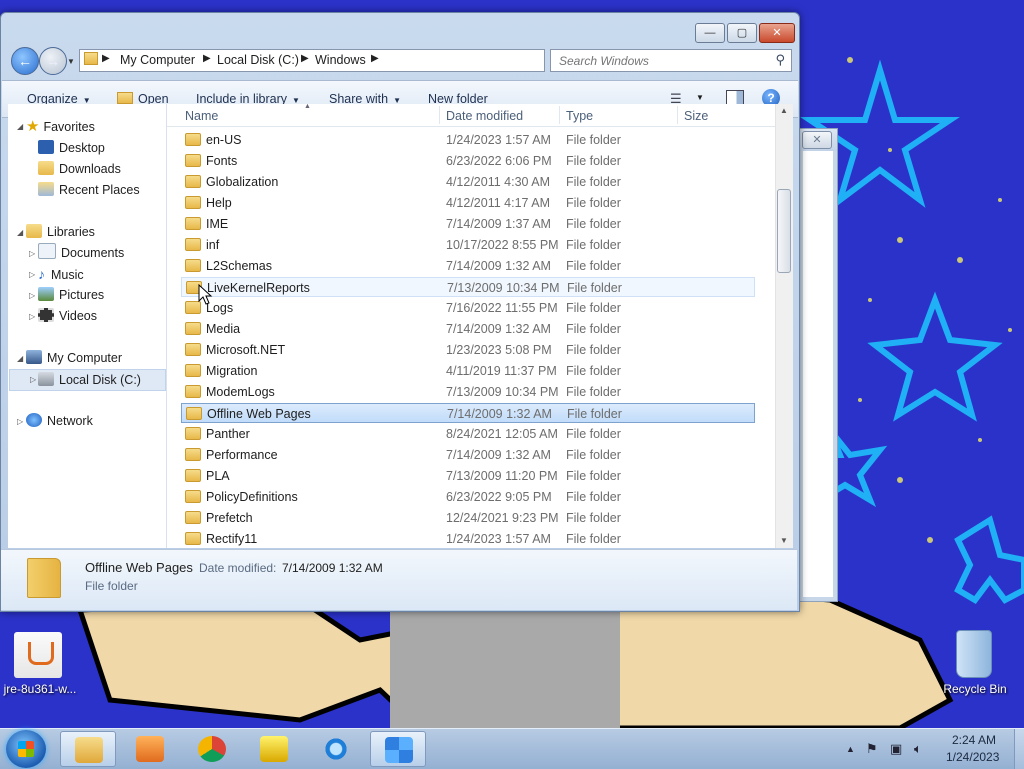  Describe the element at coordinates (742, 33) in the screenshot. I see `maximize-button: ▢` at that location.